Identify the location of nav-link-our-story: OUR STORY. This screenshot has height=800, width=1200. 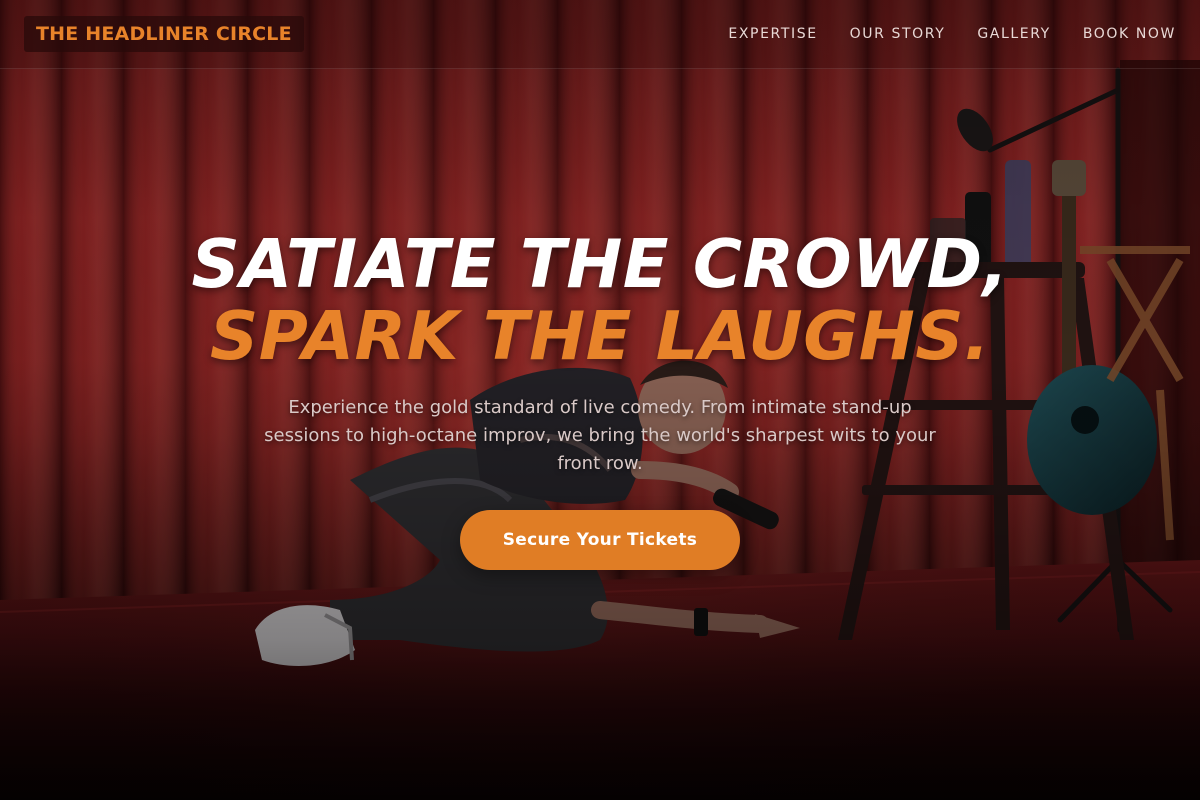
(898, 34).